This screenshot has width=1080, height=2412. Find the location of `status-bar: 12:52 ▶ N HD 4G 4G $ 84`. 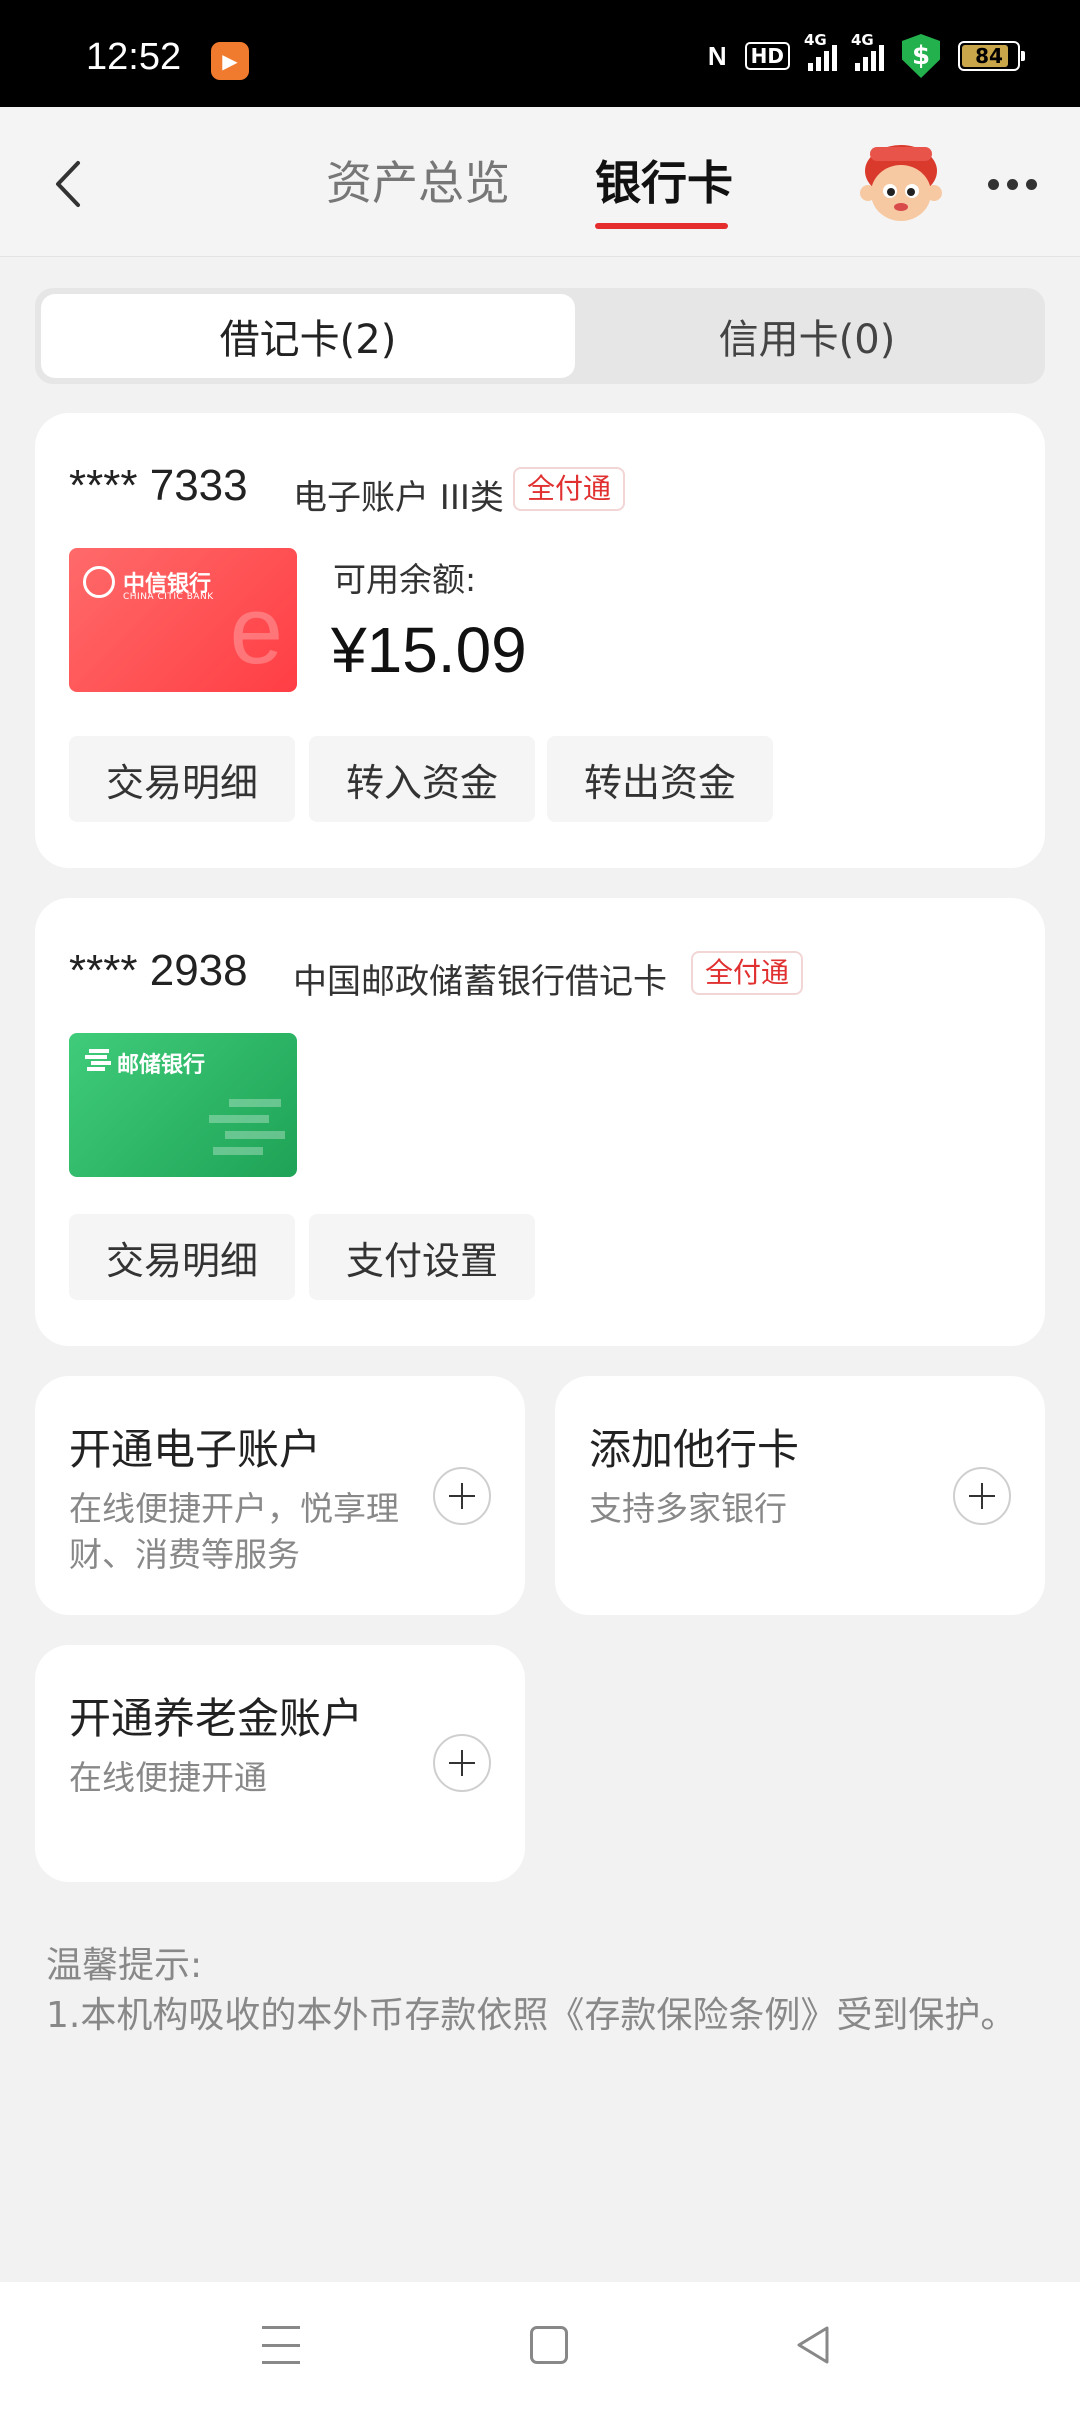

status-bar: 12:52 ▶ N HD 4G 4G $ 84 is located at coordinates (540, 53).